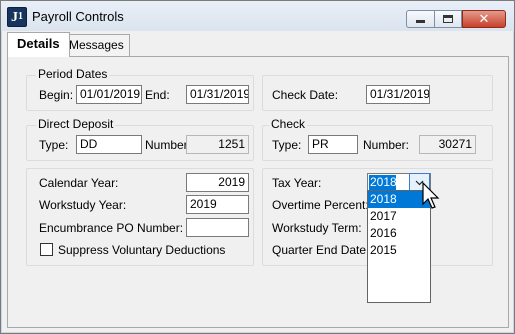  What do you see at coordinates (111, 228) in the screenshot?
I see `encumbrance-label: Encumbrance PO Number:` at bounding box center [111, 228].